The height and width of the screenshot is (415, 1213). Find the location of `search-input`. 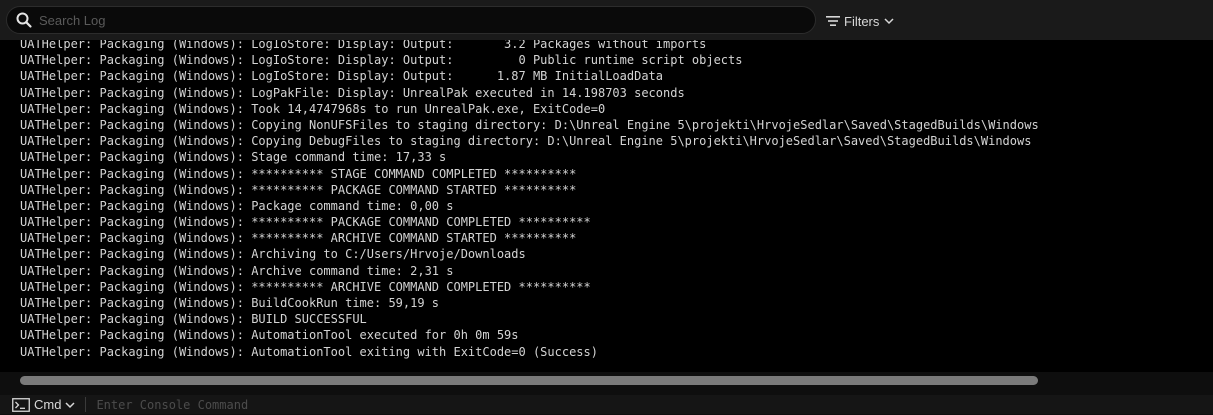

search-input is located at coordinates (427, 20).